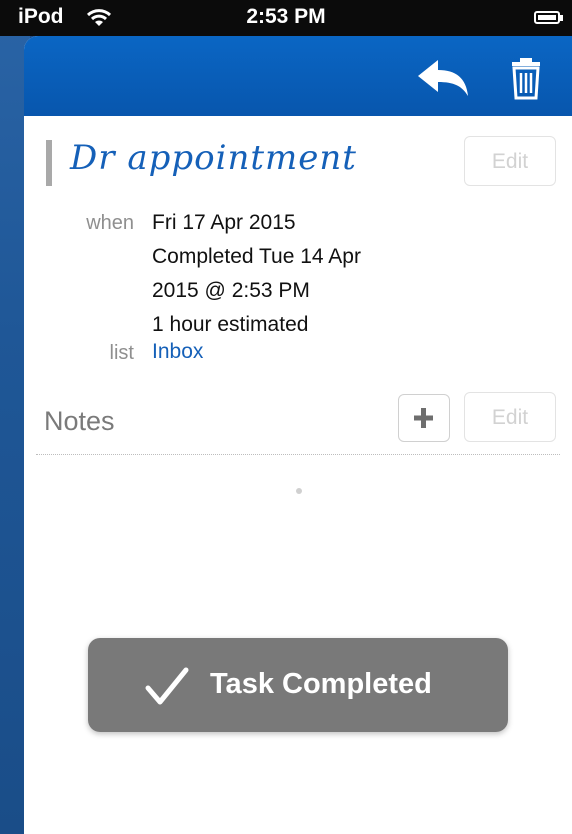 The image size is (572, 834). I want to click on reply-icon, so click(442, 78).